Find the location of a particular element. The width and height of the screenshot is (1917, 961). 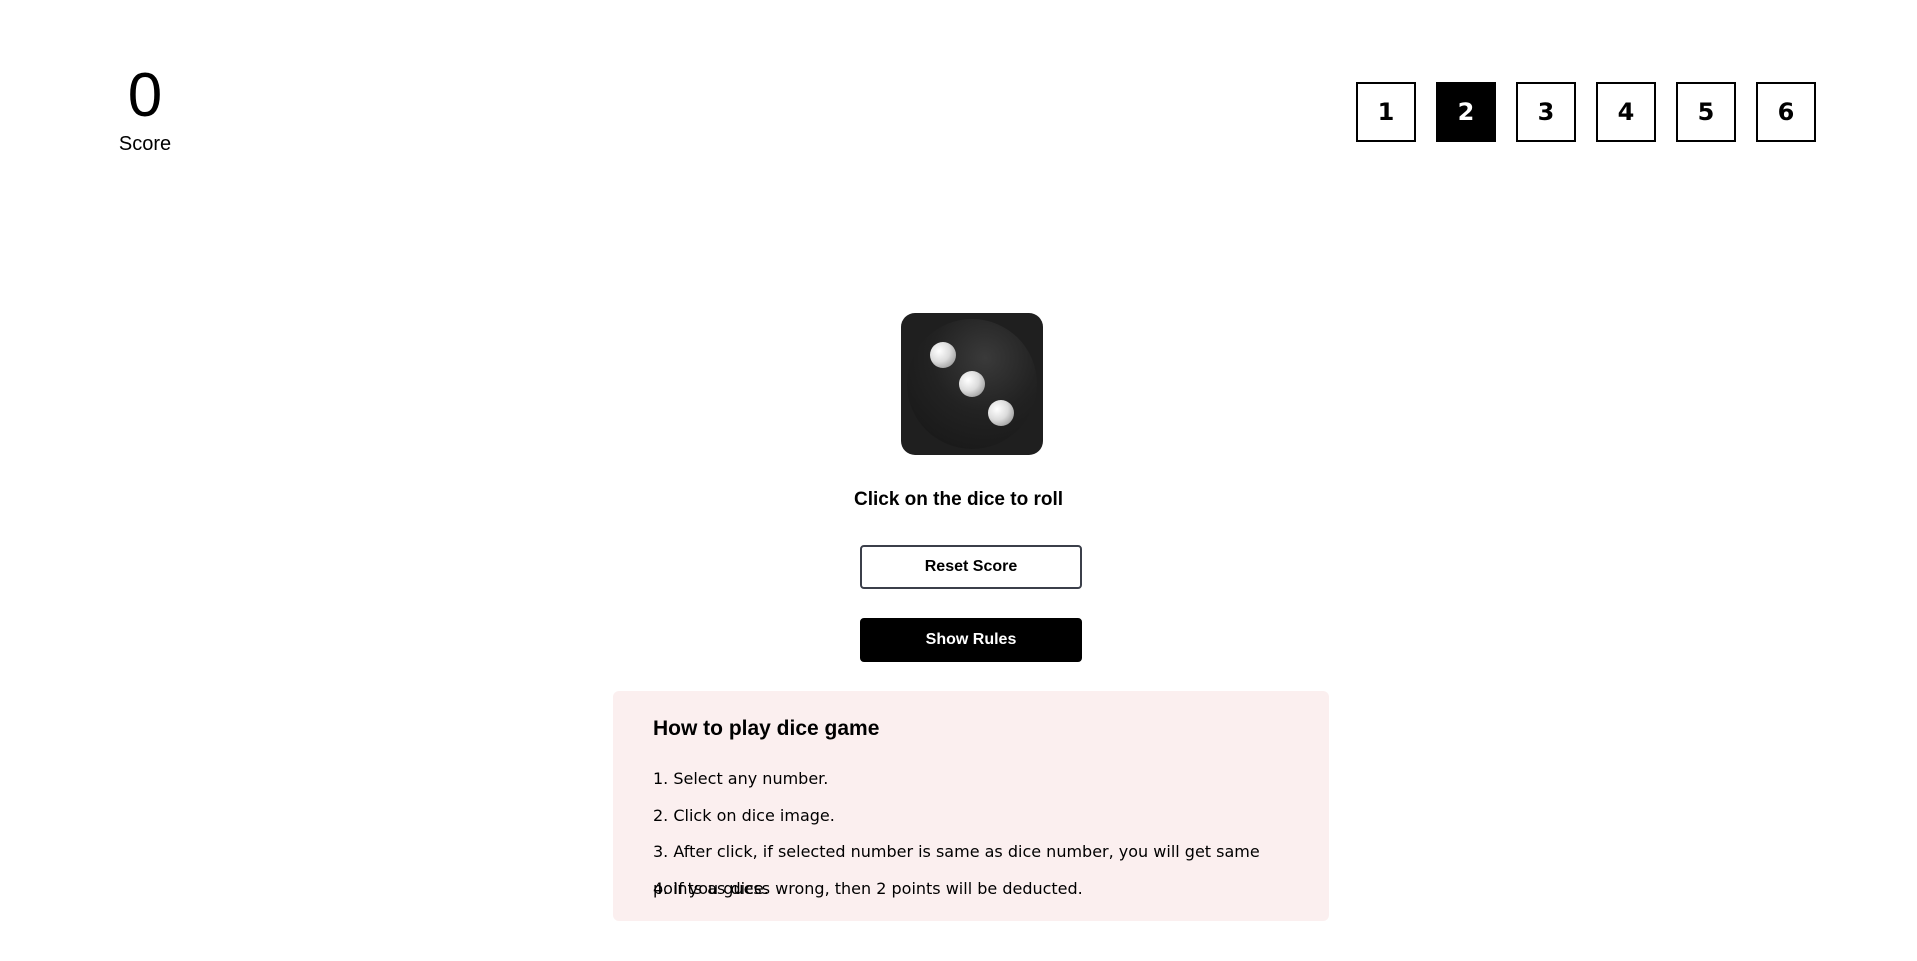

rule-item: 1. Select any number. is located at coordinates (741, 778).